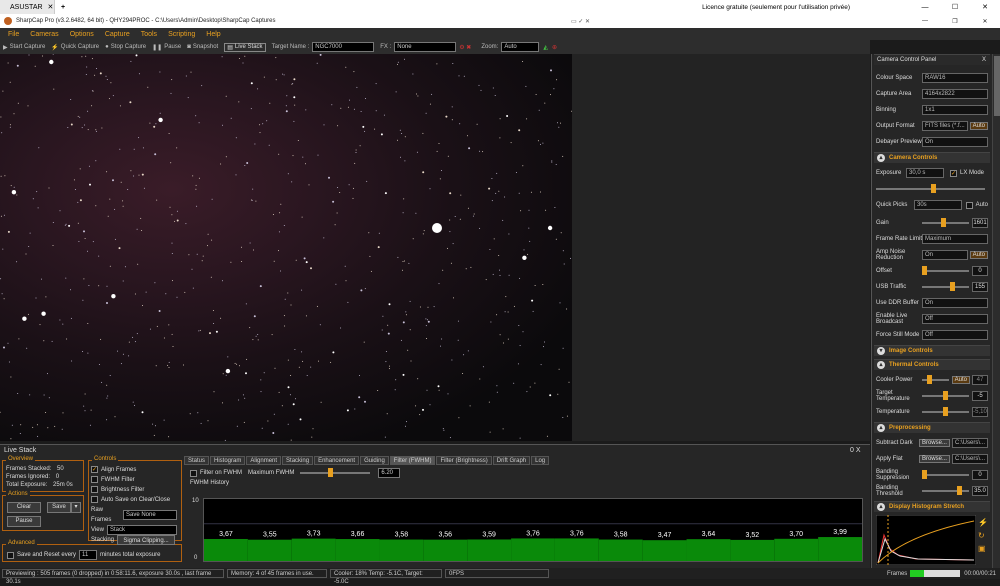 This screenshot has width=1000, height=586. What do you see at coordinates (245, 47) in the screenshot?
I see `live-stack-button: ▤ Live Stack` at bounding box center [245, 47].